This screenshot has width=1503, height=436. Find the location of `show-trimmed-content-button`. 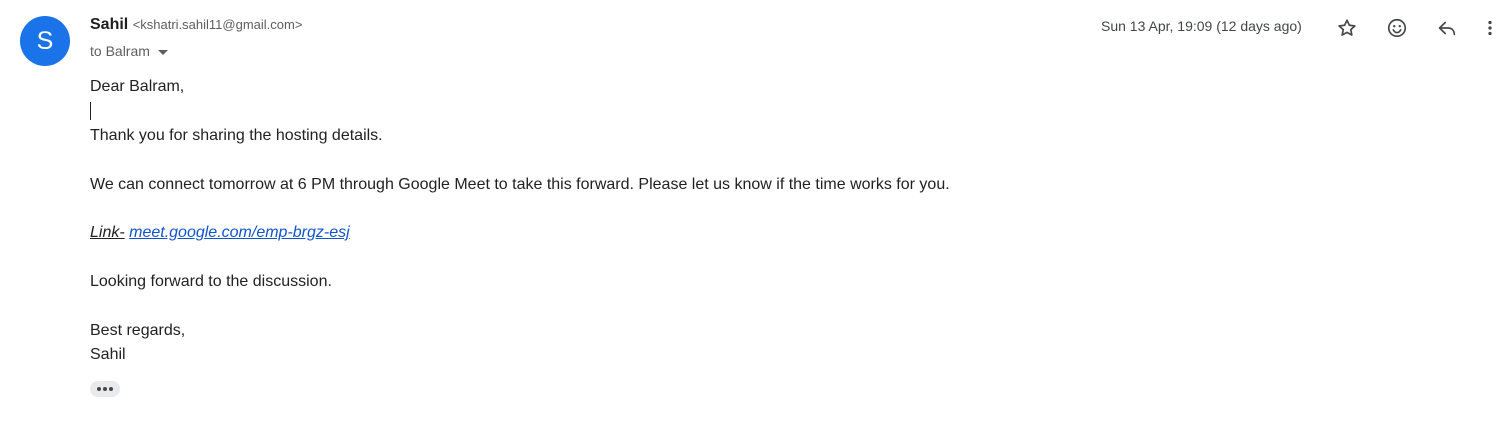

show-trimmed-content-button is located at coordinates (105, 389).